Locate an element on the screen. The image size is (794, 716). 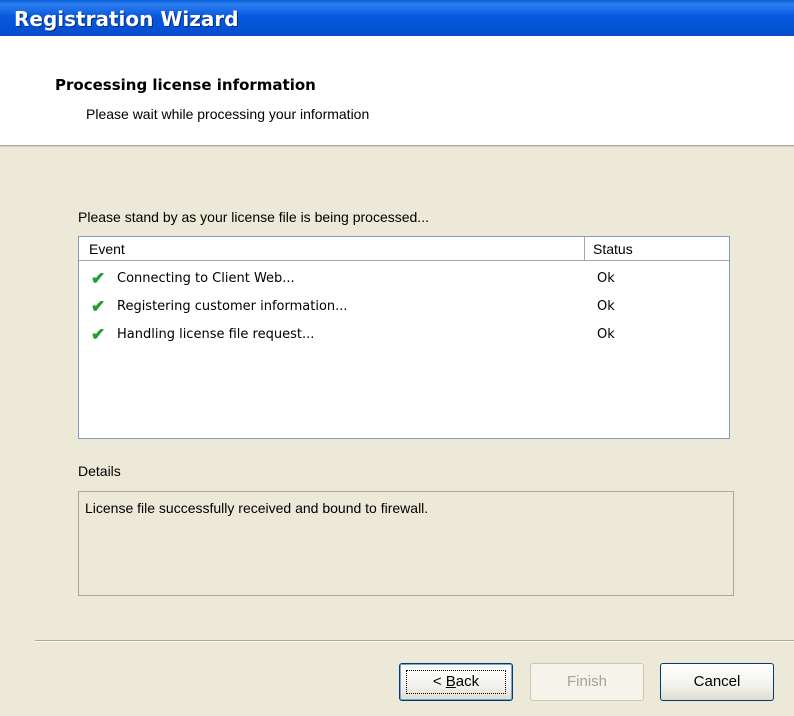
column-header-status: Status is located at coordinates (657, 249).